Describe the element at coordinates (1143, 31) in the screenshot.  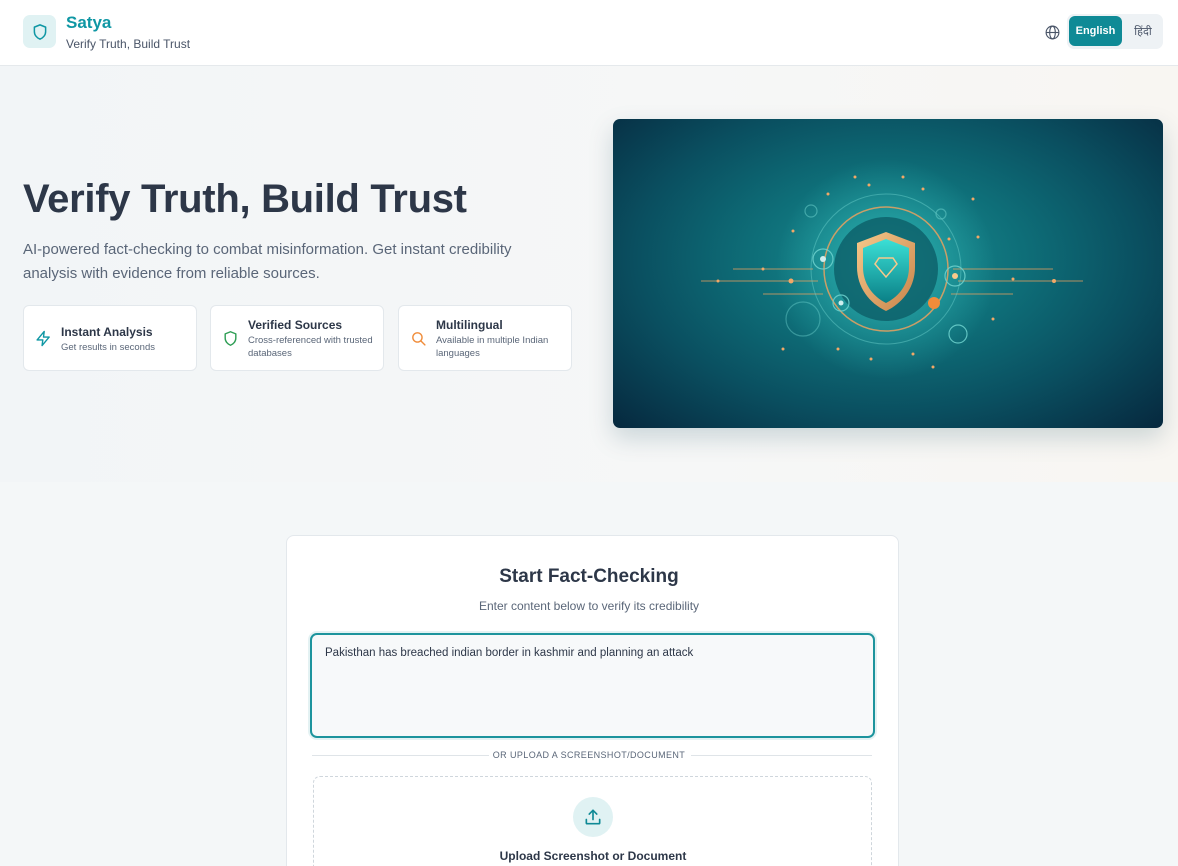
I see `language-hindi-button: हिंदी` at that location.